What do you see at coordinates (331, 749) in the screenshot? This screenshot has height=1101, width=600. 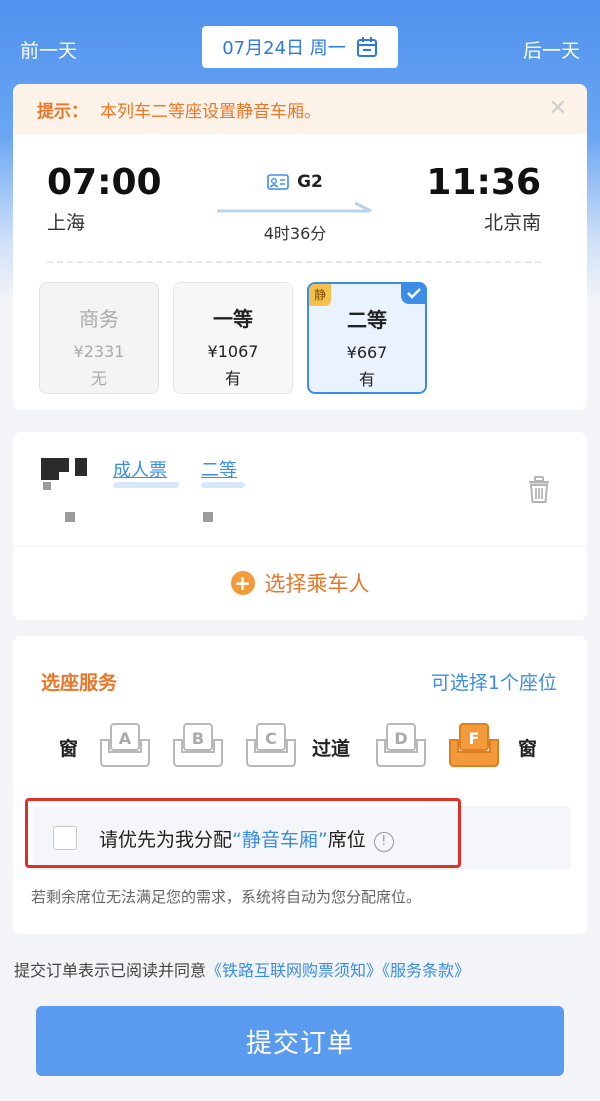 I see `aisle-label: 过道` at bounding box center [331, 749].